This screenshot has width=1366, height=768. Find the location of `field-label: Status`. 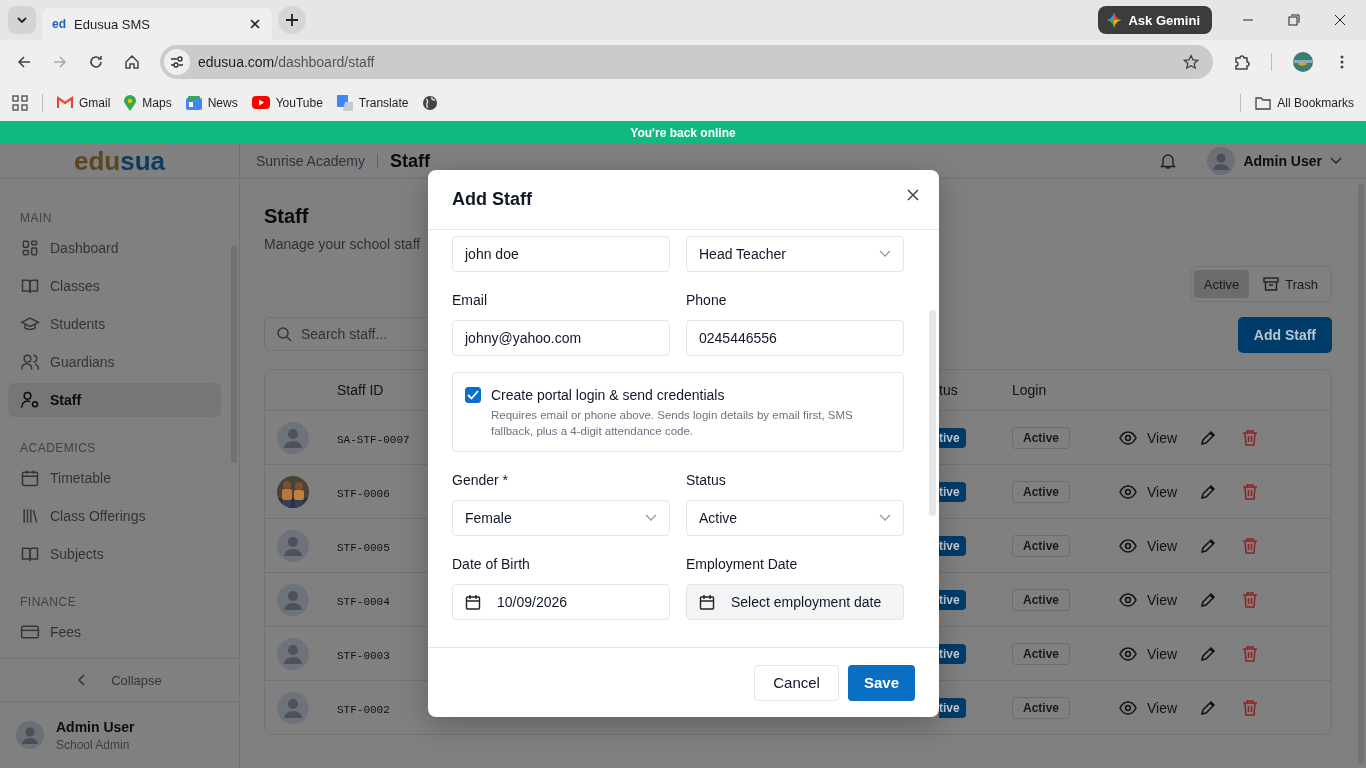

field-label: Status is located at coordinates (706, 480).